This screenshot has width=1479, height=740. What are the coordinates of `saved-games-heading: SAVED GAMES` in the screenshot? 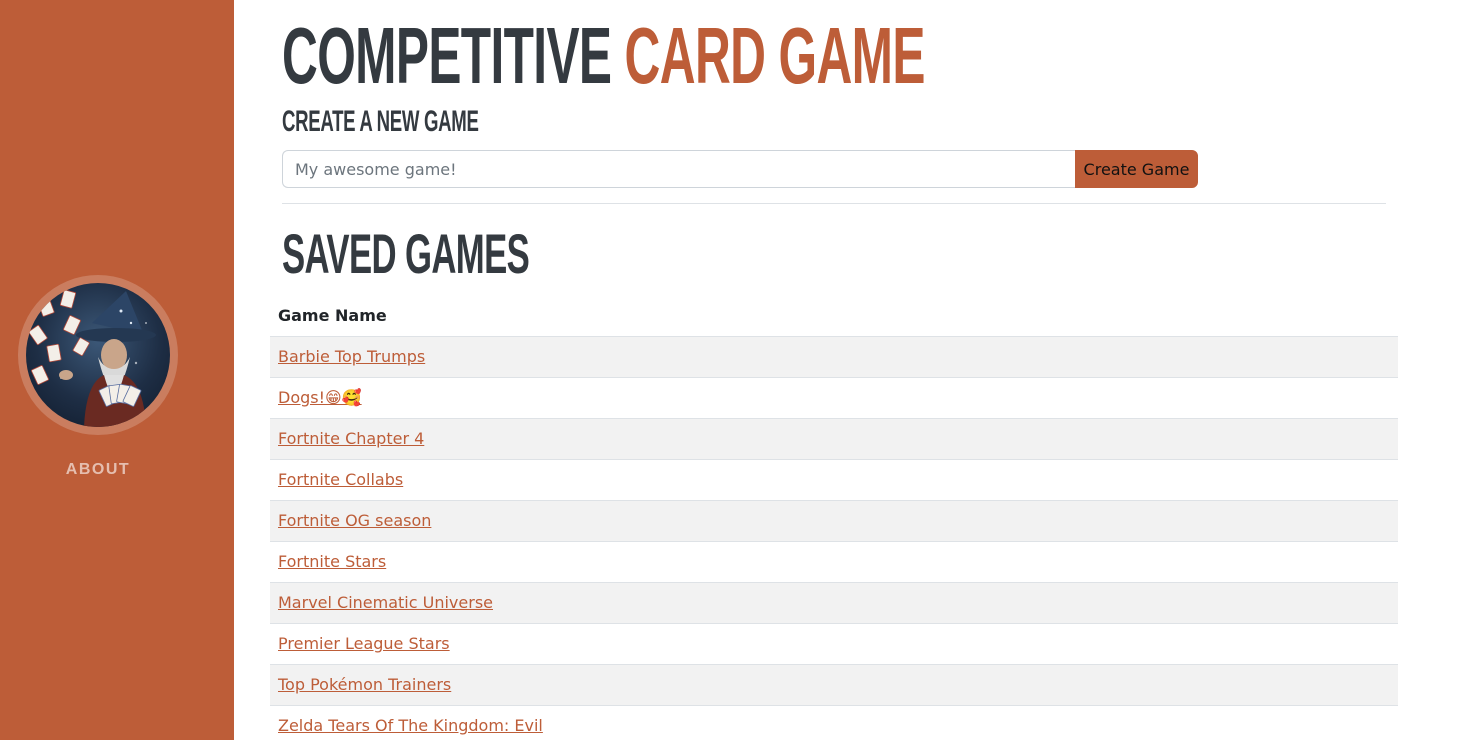 It's located at (406, 253).